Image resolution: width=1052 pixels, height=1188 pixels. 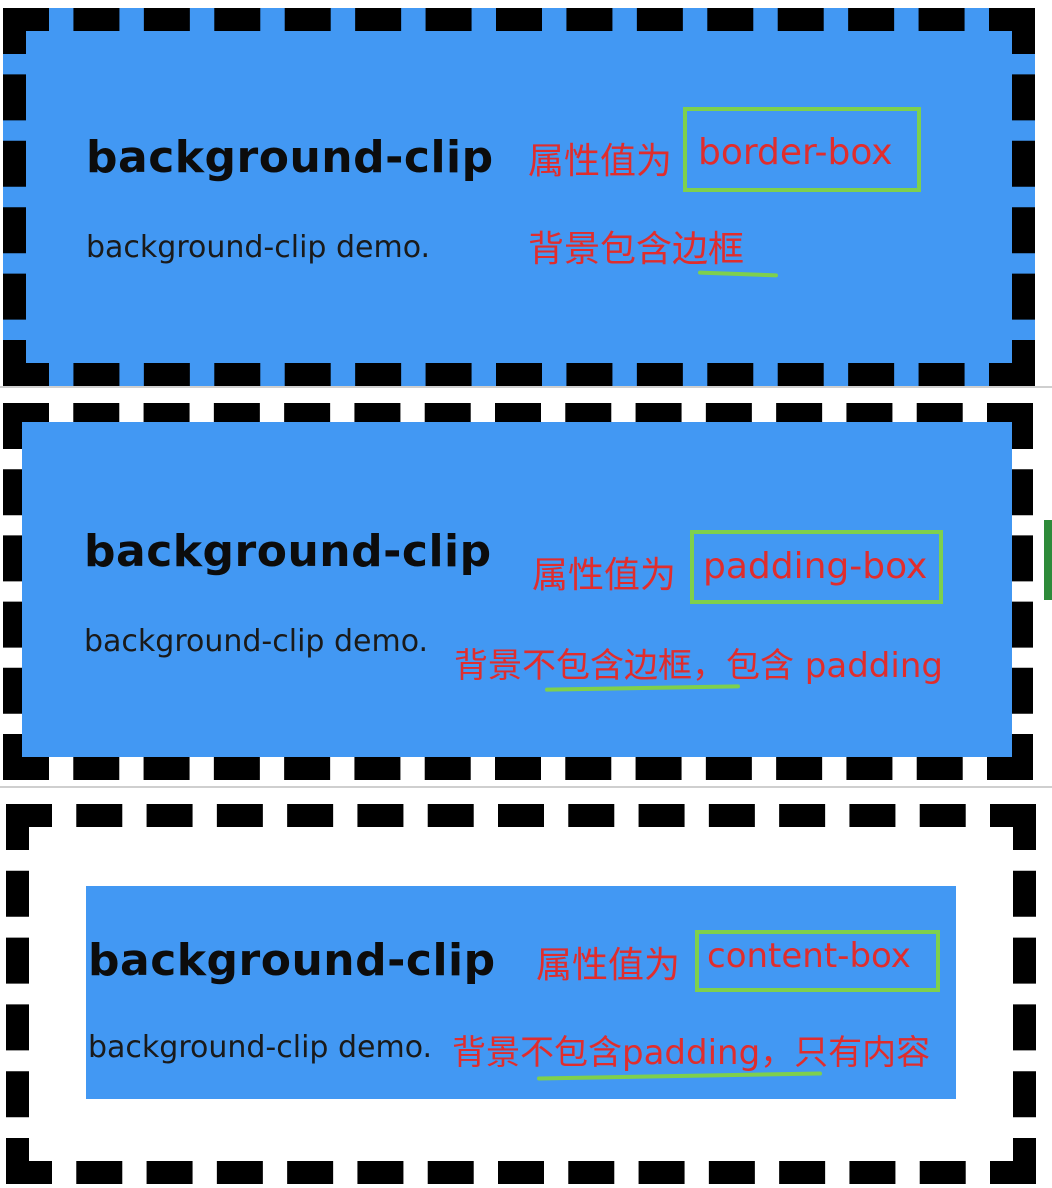 What do you see at coordinates (809, 956) in the screenshot?
I see `value-text: content-box` at bounding box center [809, 956].